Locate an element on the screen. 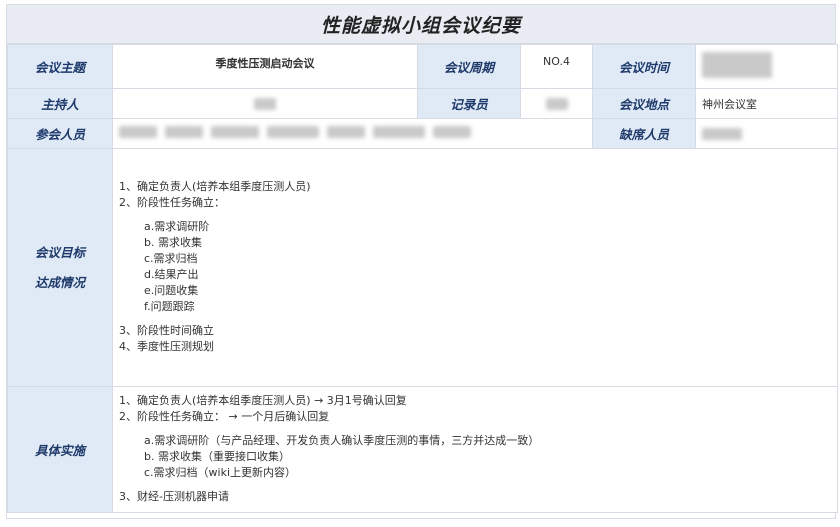 The height and width of the screenshot is (527, 840). time-label: 会议时间 is located at coordinates (644, 66).